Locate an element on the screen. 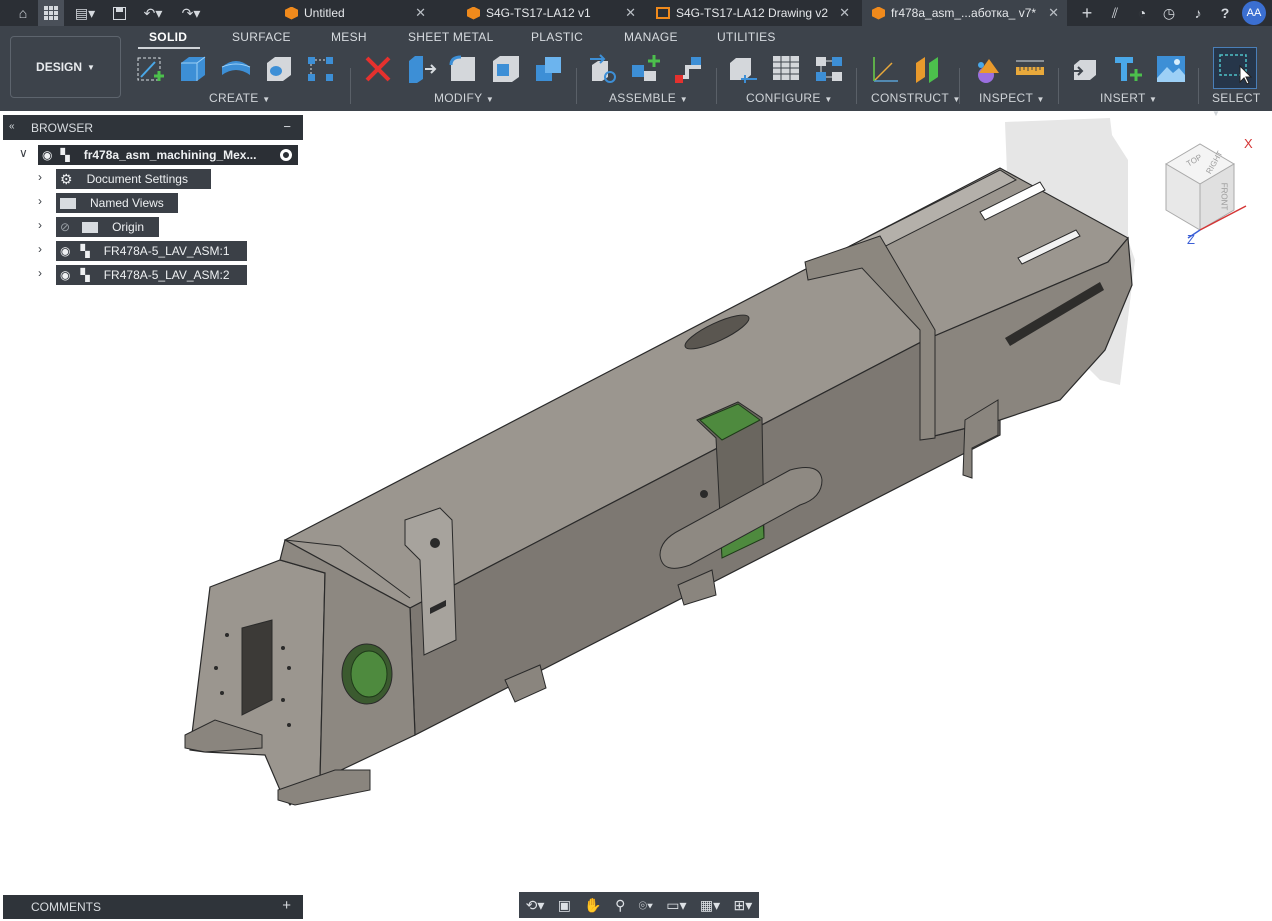 The height and width of the screenshot is (921, 1272). zoom-icon: ⚲ is located at coordinates (620, 905).